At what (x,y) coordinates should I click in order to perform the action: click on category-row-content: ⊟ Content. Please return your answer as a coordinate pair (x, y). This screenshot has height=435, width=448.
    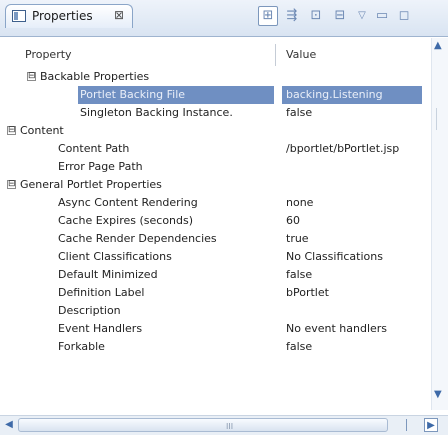
    Looking at the image, I should click on (224, 131).